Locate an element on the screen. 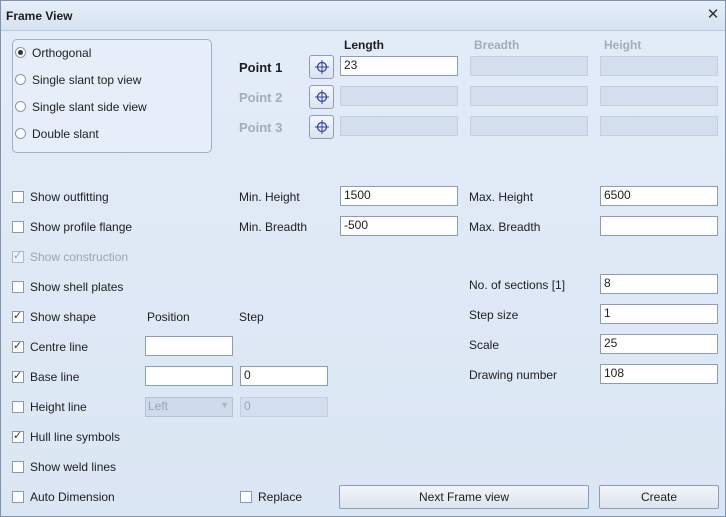 This screenshot has height=517, width=726. position-column-header: Position is located at coordinates (168, 317).